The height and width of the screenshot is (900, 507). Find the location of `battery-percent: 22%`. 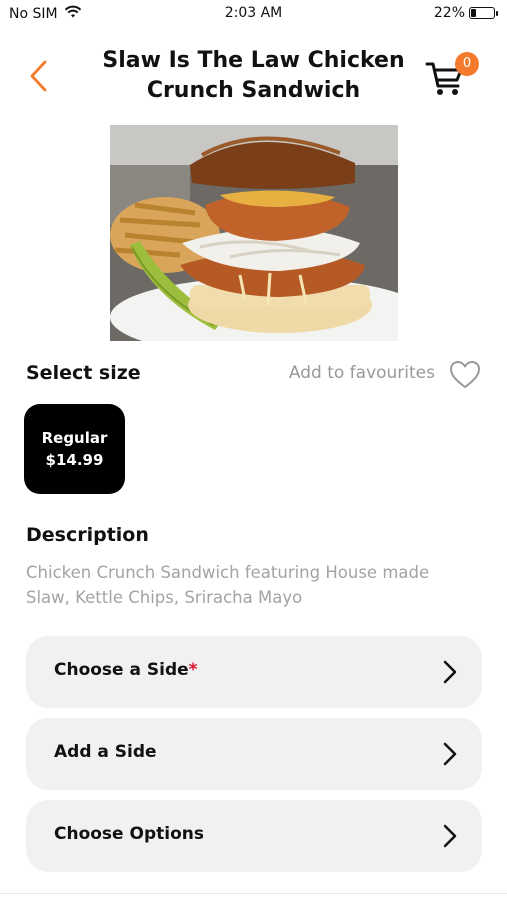

battery-percent: 22% is located at coordinates (449, 13).